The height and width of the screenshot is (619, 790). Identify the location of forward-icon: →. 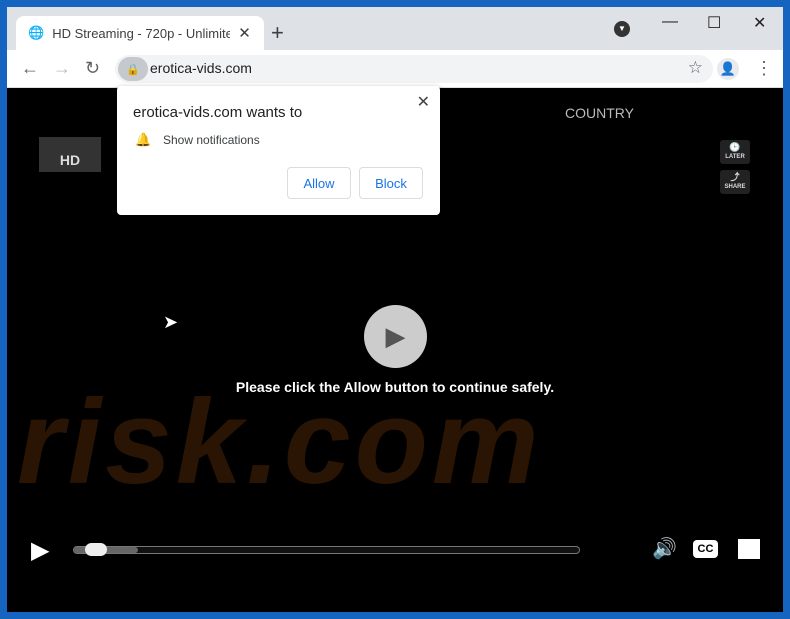
(62, 68).